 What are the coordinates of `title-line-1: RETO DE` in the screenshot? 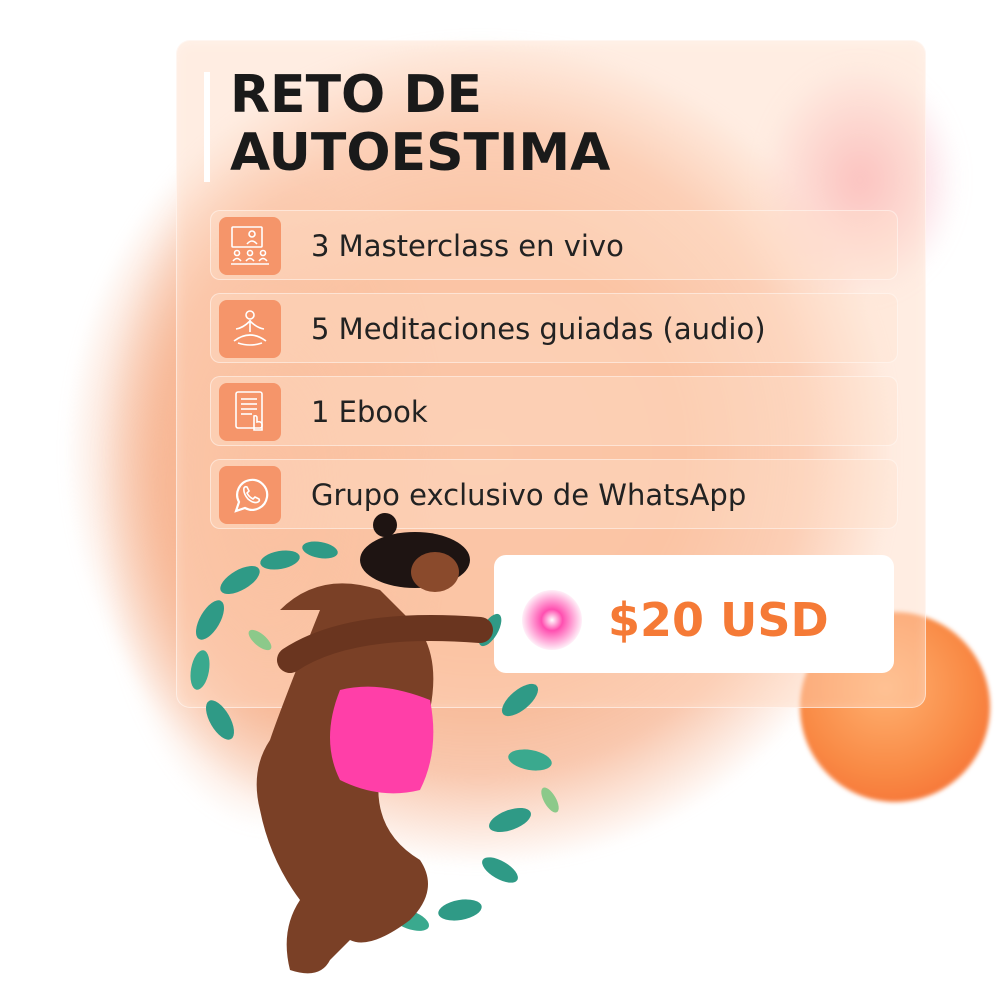 It's located at (356, 95).